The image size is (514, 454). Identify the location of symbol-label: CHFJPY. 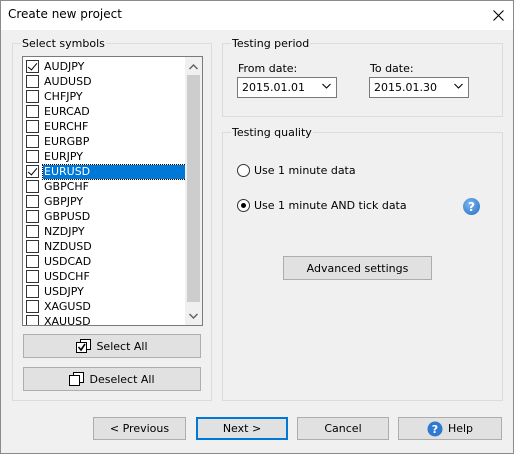
(63, 96).